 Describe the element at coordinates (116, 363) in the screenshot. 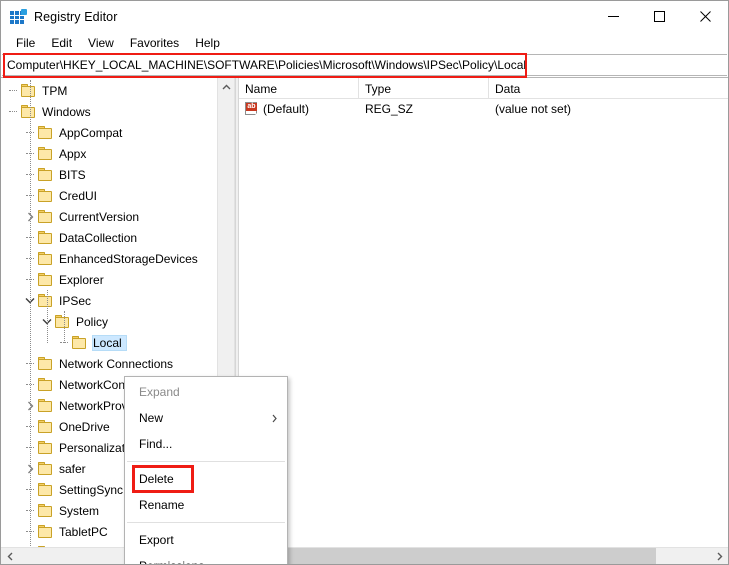

I see `tree-item-label: Network Connections` at that location.